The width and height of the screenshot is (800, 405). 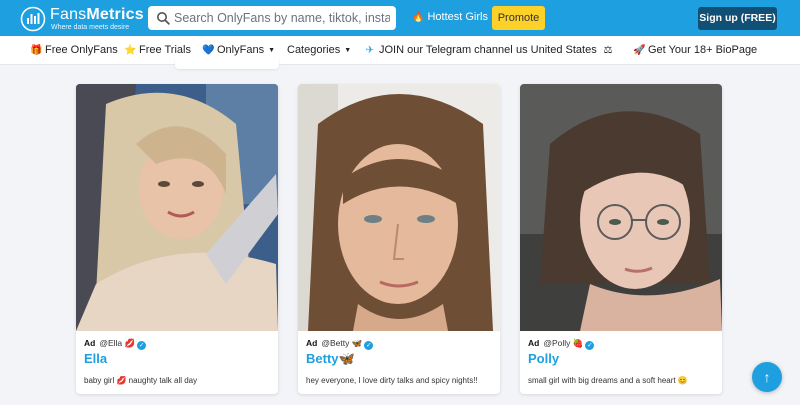 I want to click on handle-emoji: 🍓, so click(x=578, y=343).